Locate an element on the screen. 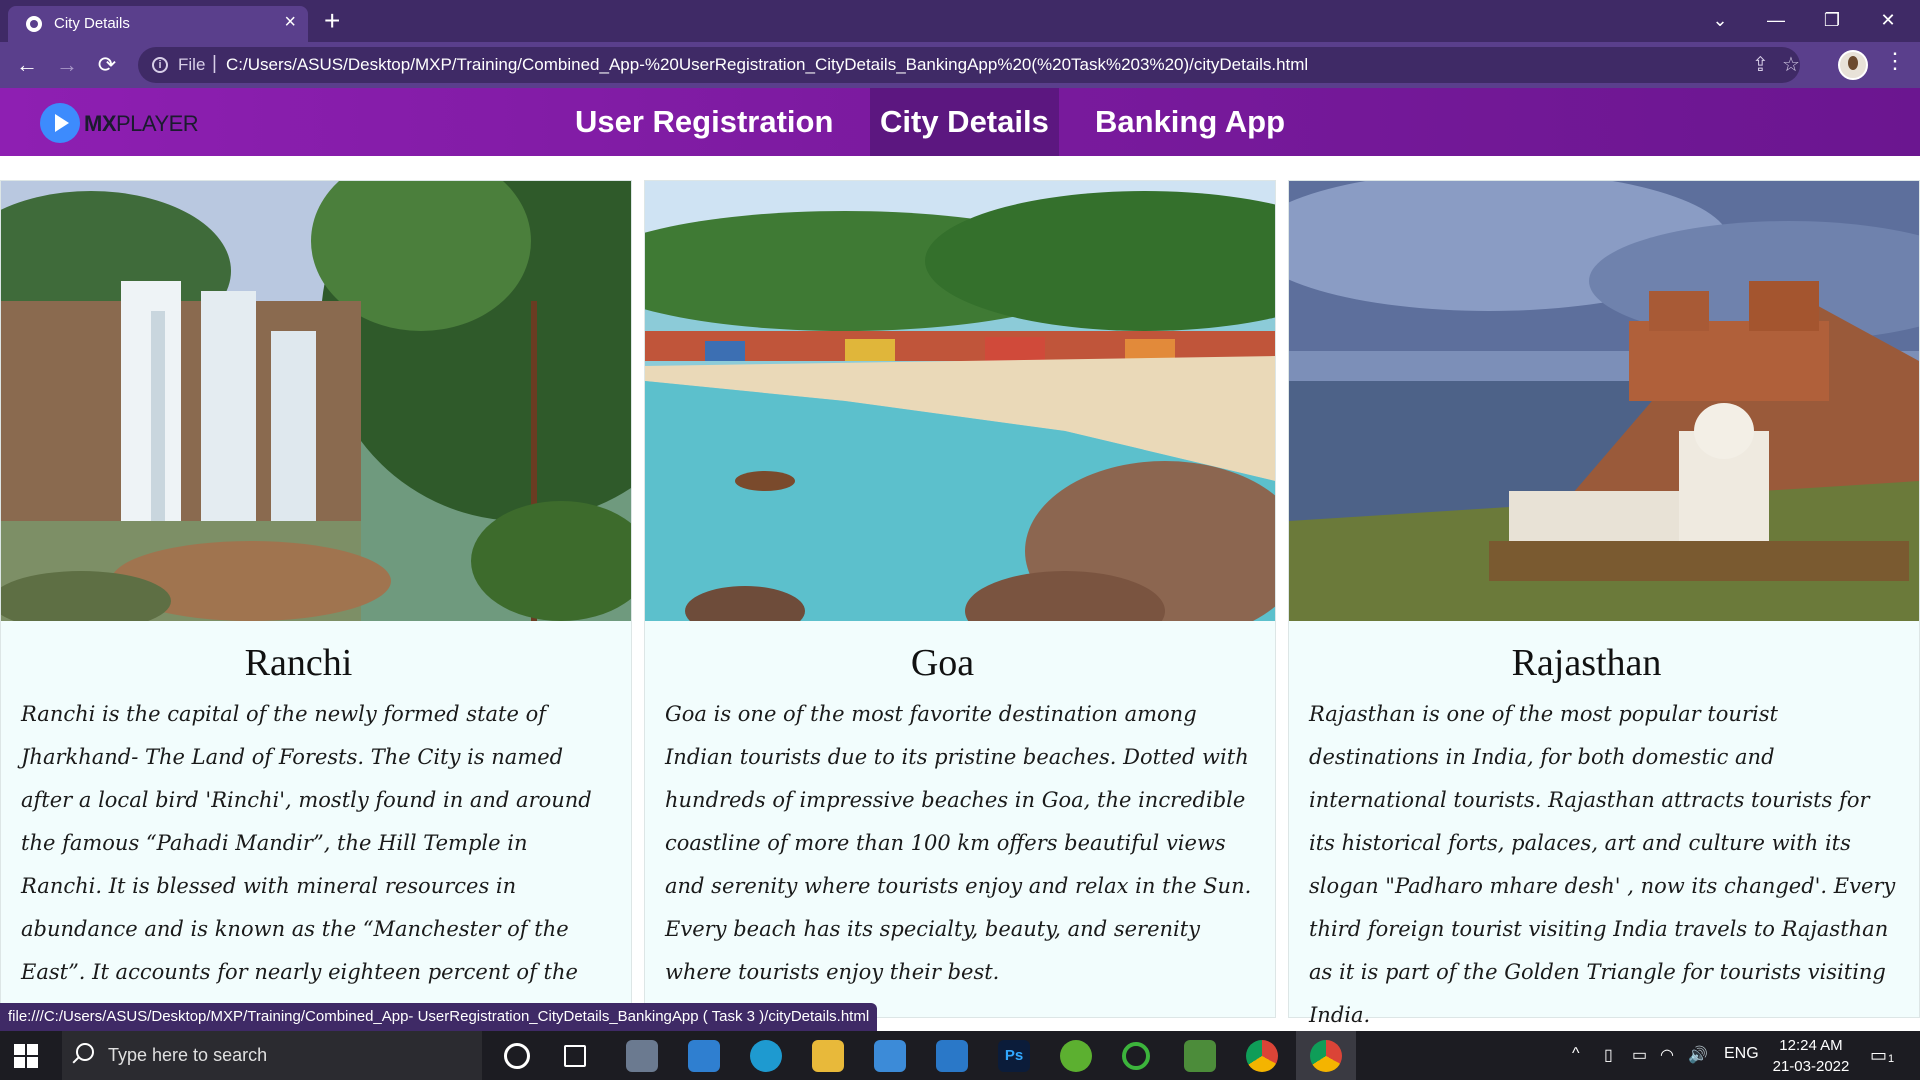 The width and height of the screenshot is (1920, 1080). waterfall-image is located at coordinates (316, 401).